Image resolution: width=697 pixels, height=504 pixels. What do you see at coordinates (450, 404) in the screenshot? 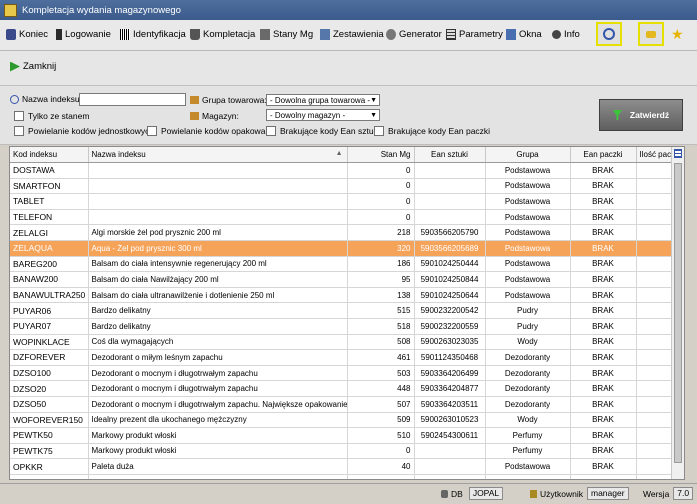
I see `table-cell: 5903364203511` at bounding box center [450, 404].